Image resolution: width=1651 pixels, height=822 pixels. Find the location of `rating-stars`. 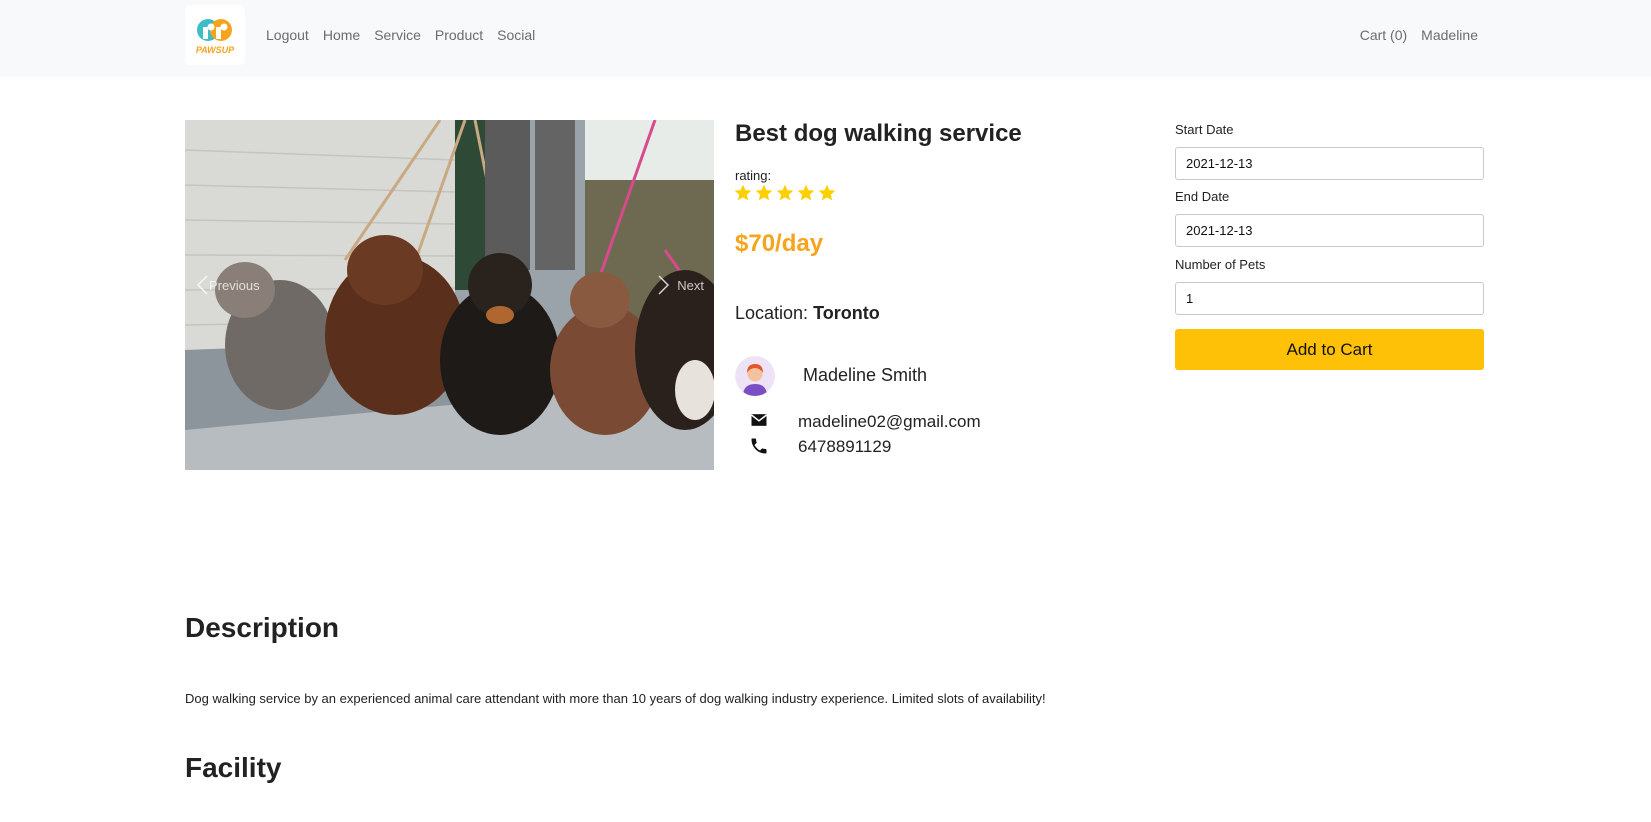

rating-stars is located at coordinates (785, 193).